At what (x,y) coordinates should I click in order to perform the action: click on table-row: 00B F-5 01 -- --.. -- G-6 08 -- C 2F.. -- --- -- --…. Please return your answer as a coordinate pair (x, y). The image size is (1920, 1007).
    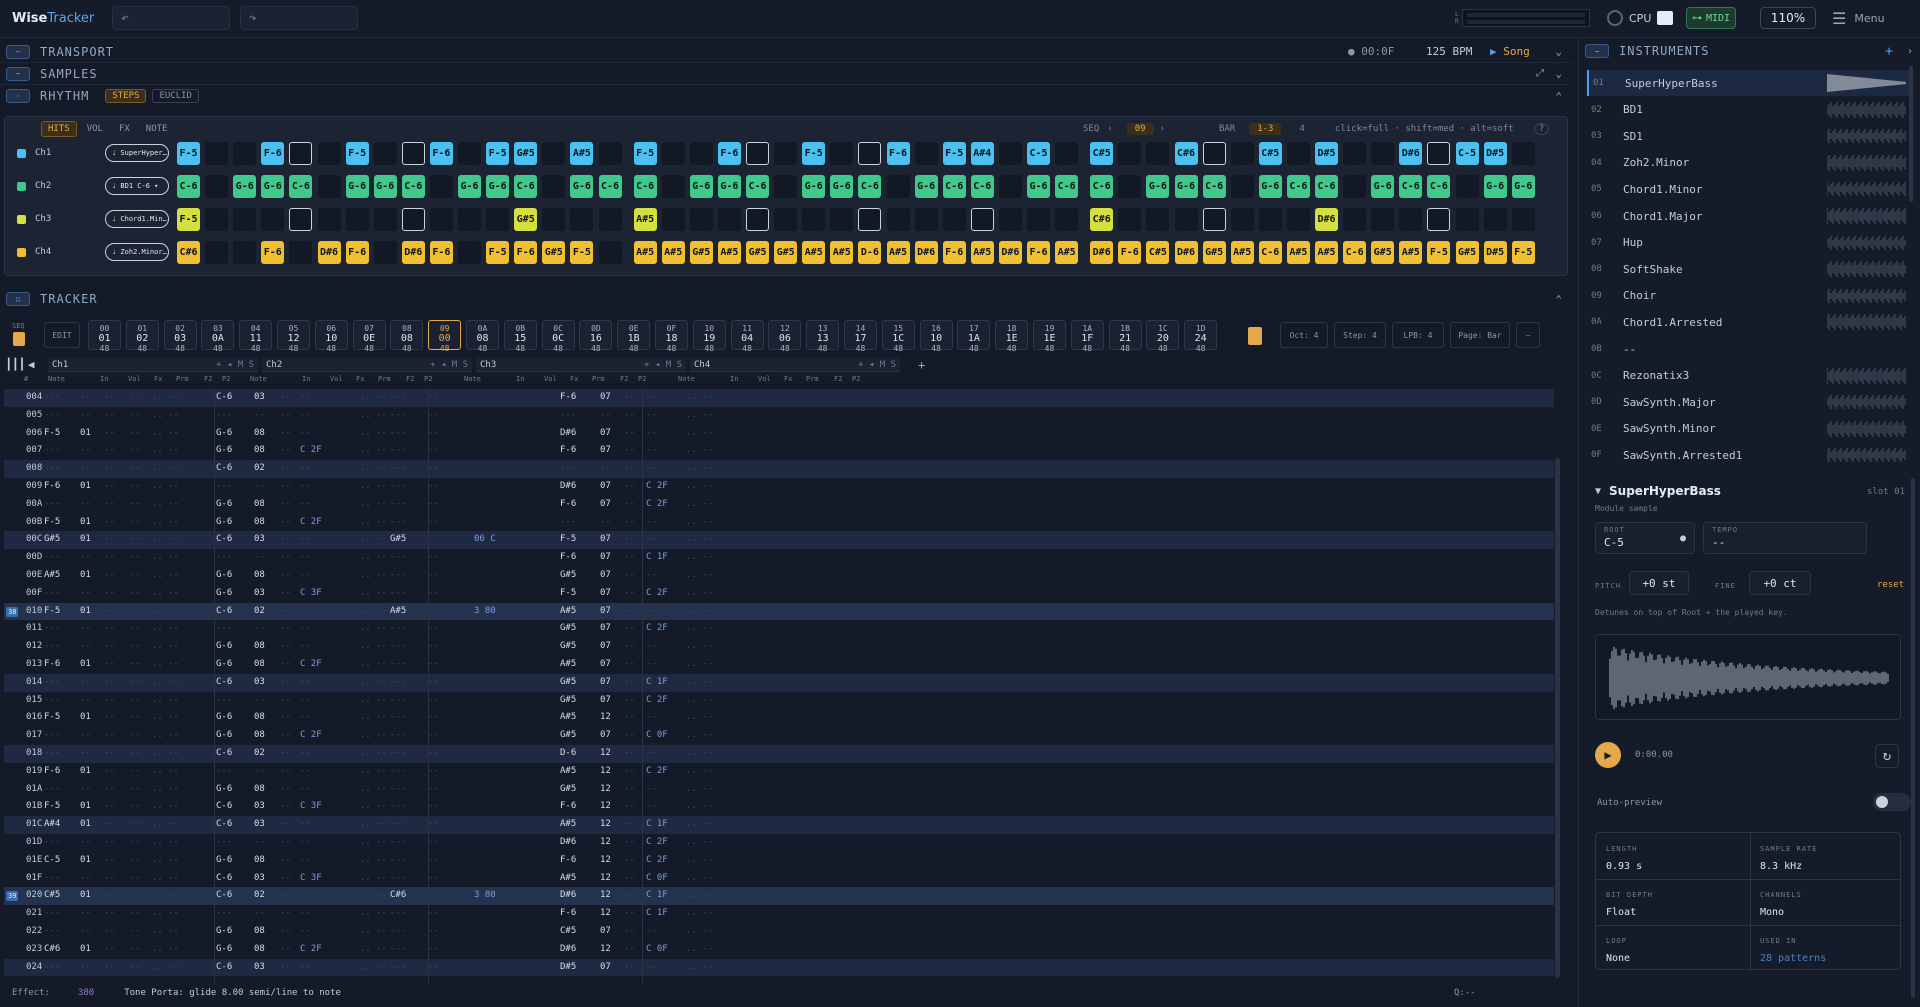
    Looking at the image, I should click on (779, 523).